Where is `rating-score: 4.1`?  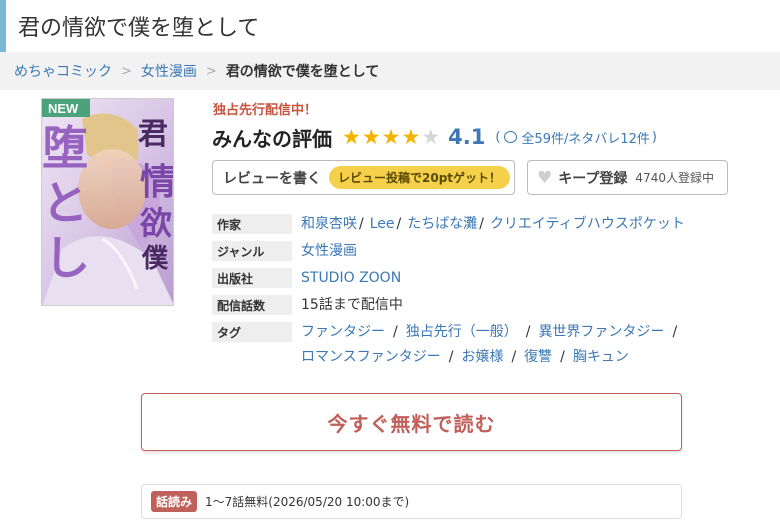
rating-score: 4.1 is located at coordinates (467, 137).